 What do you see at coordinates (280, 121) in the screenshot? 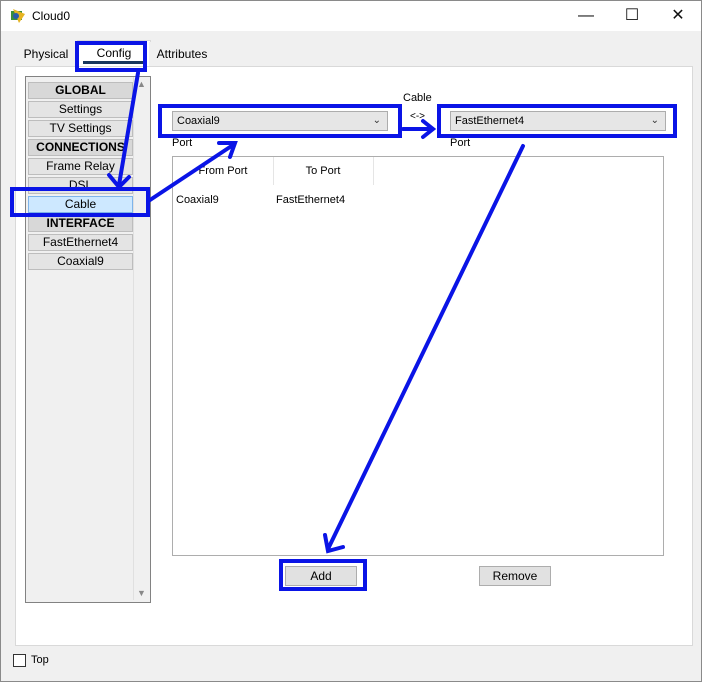
I see `from-port-select: Coaxial9 ⌄` at bounding box center [280, 121].